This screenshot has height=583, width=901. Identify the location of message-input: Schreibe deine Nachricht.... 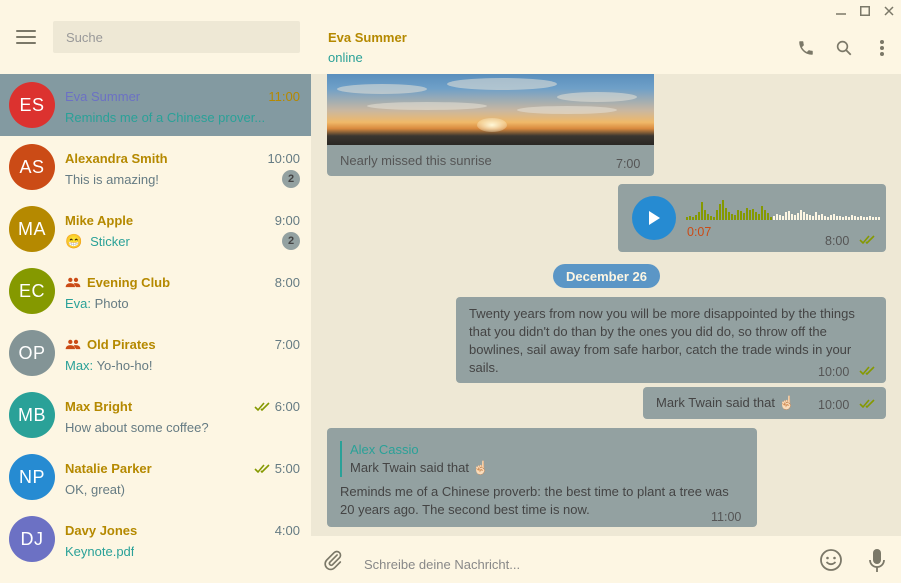
(442, 564).